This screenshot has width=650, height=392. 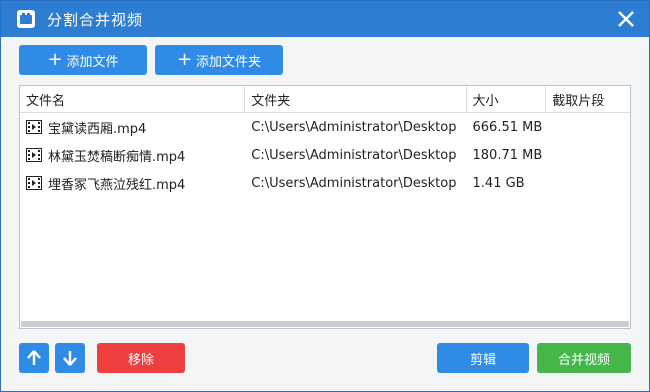 I want to click on arrow-up-icon, so click(x=34, y=357).